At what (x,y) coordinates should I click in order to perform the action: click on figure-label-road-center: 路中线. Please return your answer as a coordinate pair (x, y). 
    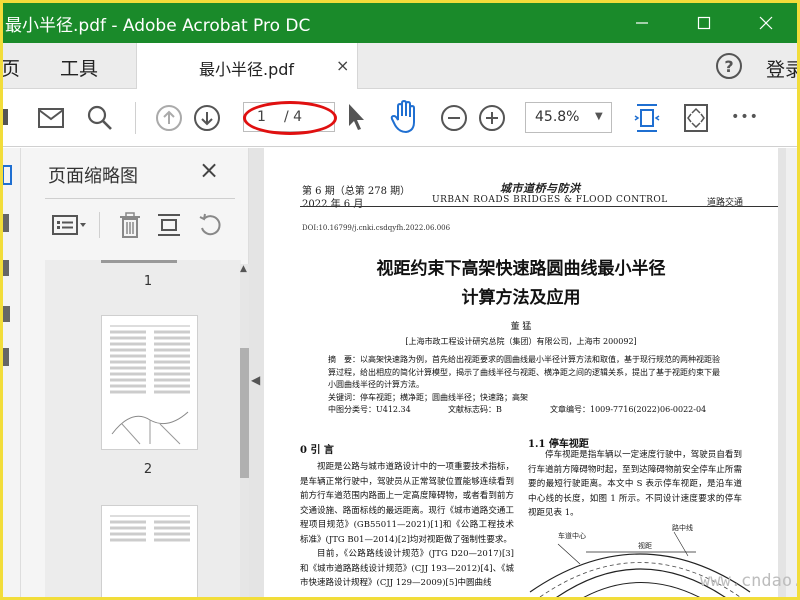
    Looking at the image, I should click on (682, 527).